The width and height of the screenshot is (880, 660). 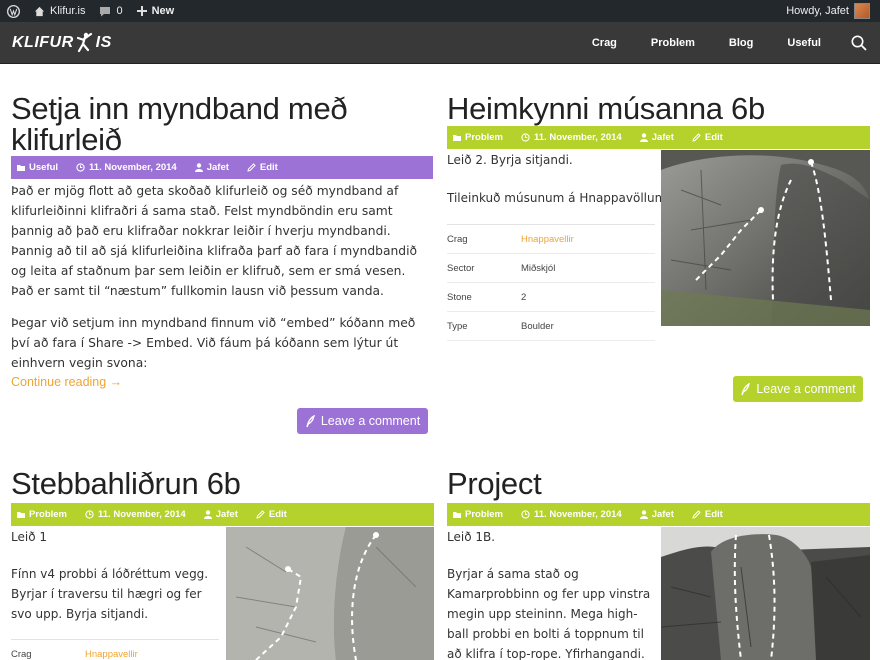 What do you see at coordinates (119, 11) in the screenshot?
I see `comments-count: 0` at bounding box center [119, 11].